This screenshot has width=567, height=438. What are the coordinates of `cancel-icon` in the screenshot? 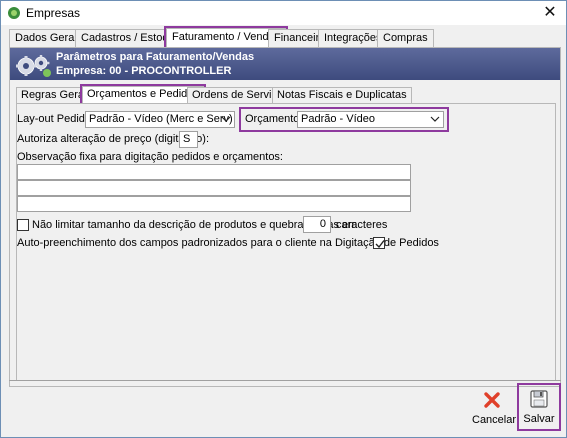 It's located at (492, 400).